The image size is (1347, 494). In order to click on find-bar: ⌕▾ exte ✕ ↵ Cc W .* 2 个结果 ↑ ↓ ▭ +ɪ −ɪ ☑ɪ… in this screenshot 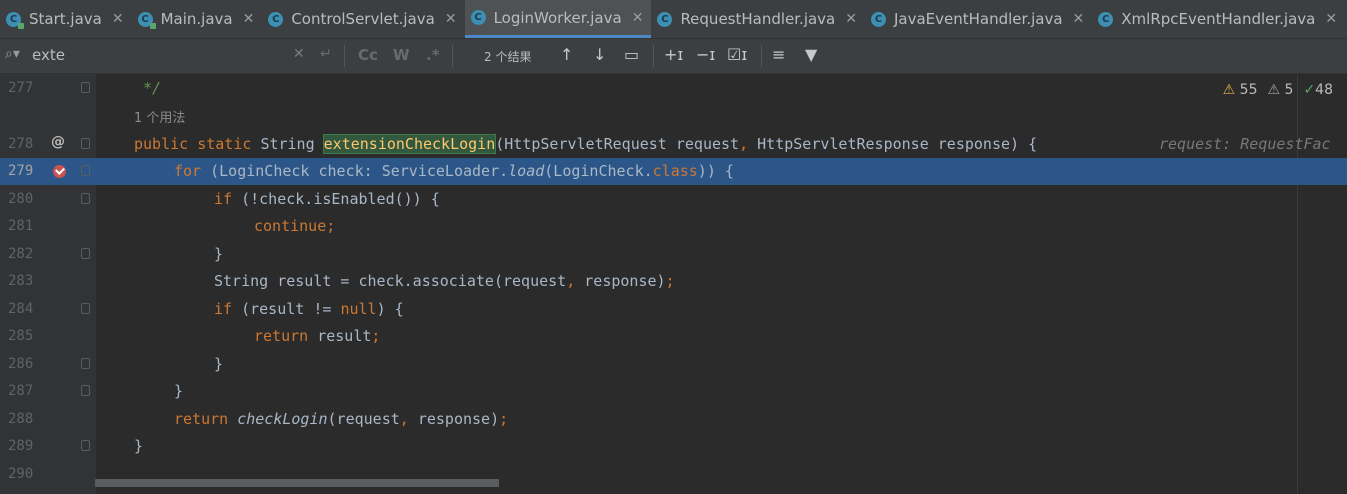, I will do `click(673, 56)`.